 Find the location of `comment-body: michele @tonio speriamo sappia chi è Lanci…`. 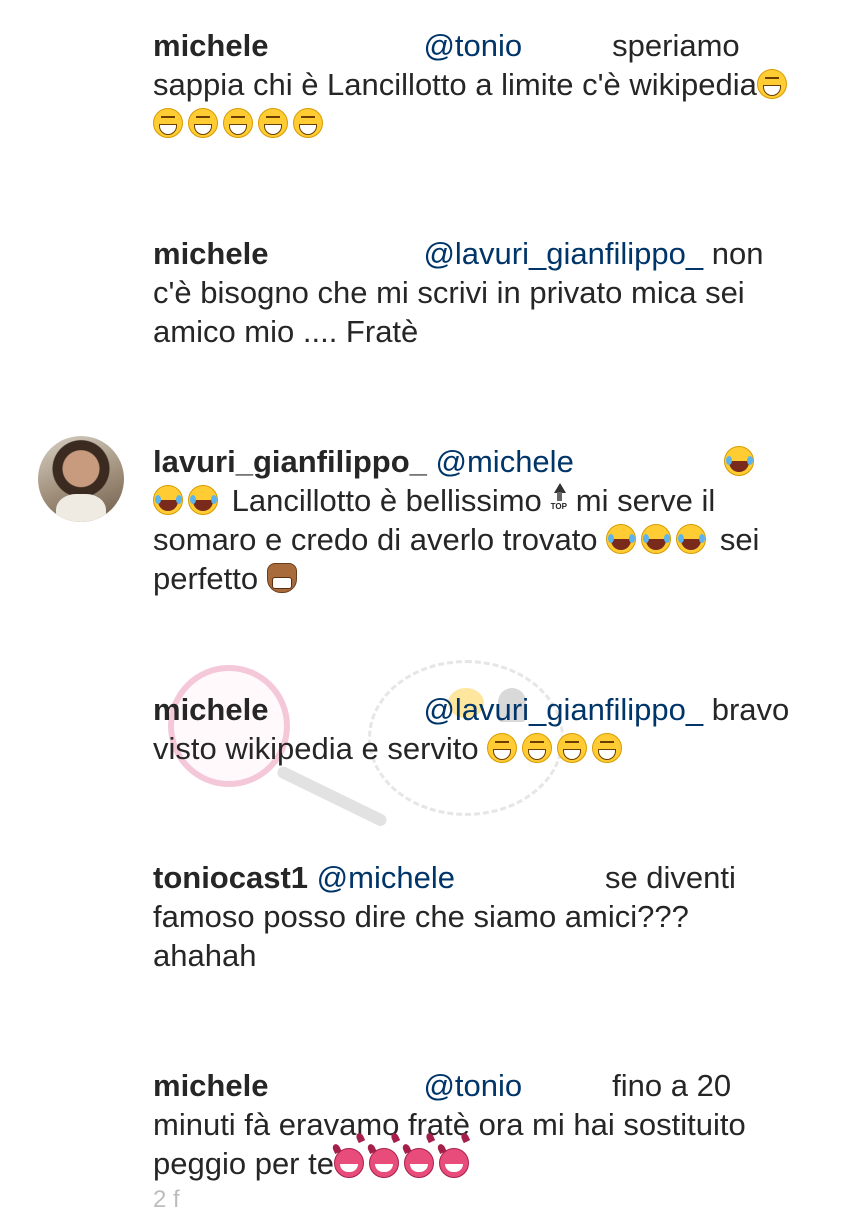

comment-body: michele @tonio speriamo sappia chi è Lanci… is located at coordinates (473, 84).